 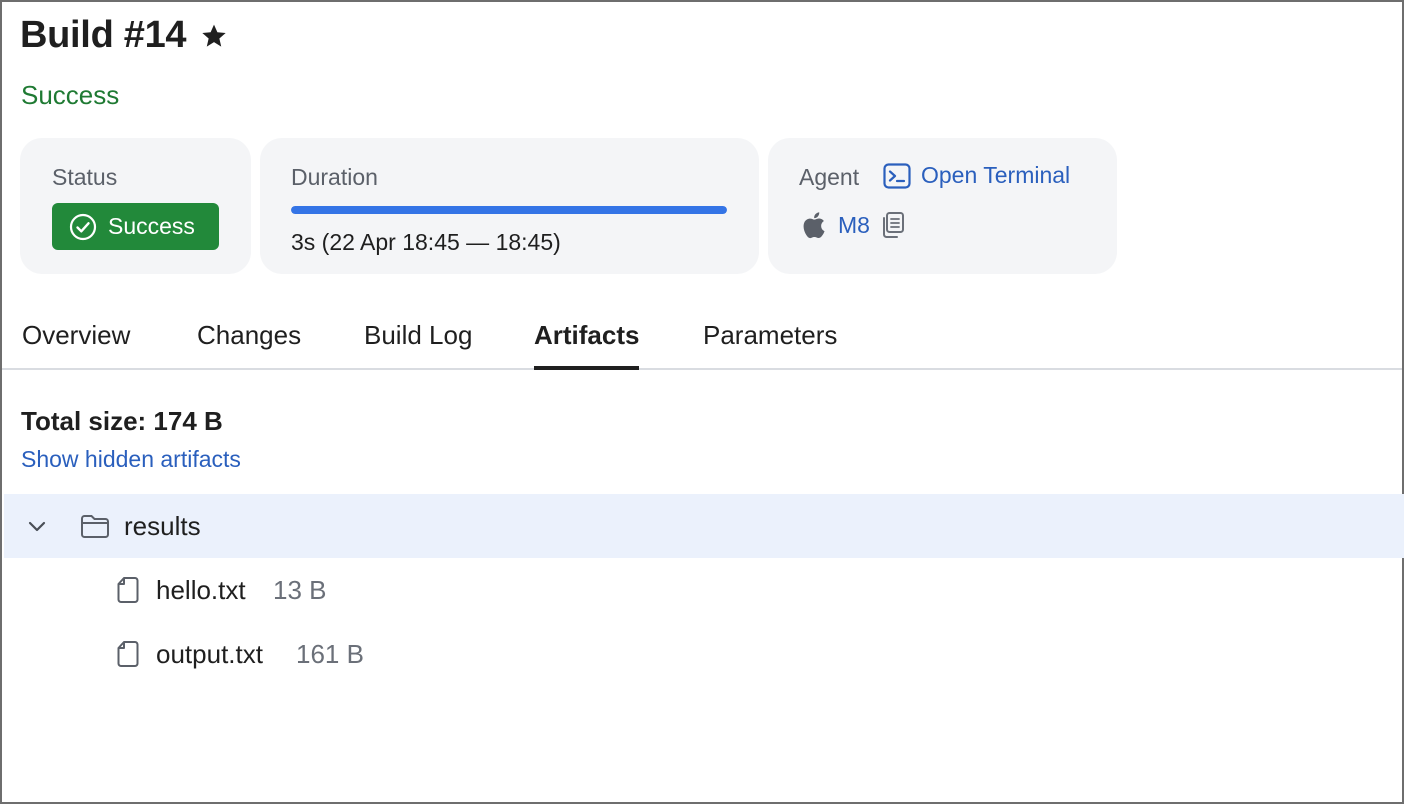 What do you see at coordinates (103, 35) in the screenshot?
I see `page-title: Build #14` at bounding box center [103, 35].